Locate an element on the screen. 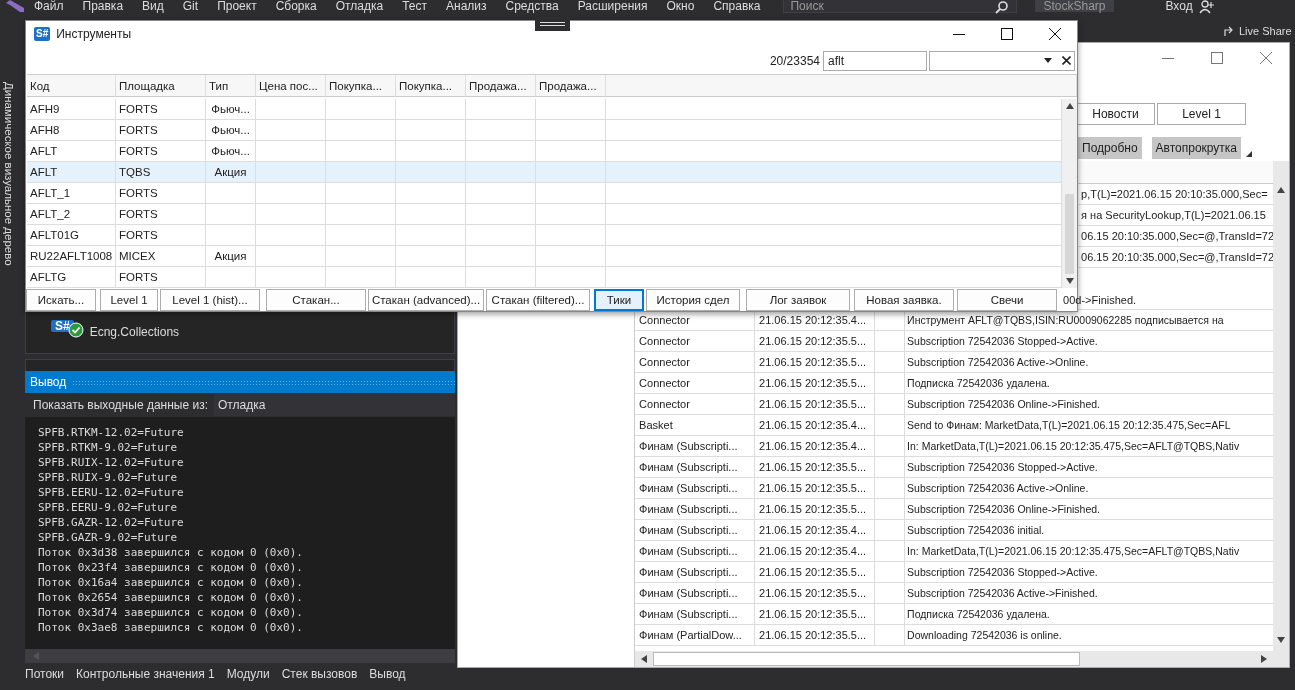  table-cell: AFLT_1 is located at coordinates (71, 193).